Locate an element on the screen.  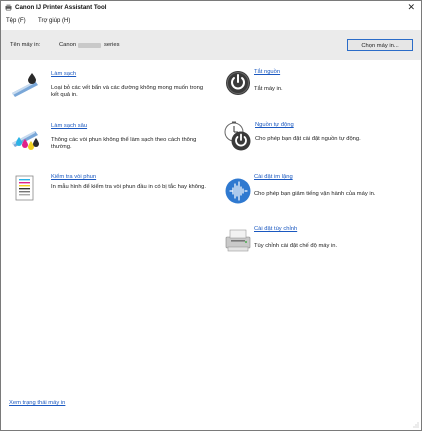
quiet-settings-link: Cài đặt im lặng is located at coordinates (273, 177).